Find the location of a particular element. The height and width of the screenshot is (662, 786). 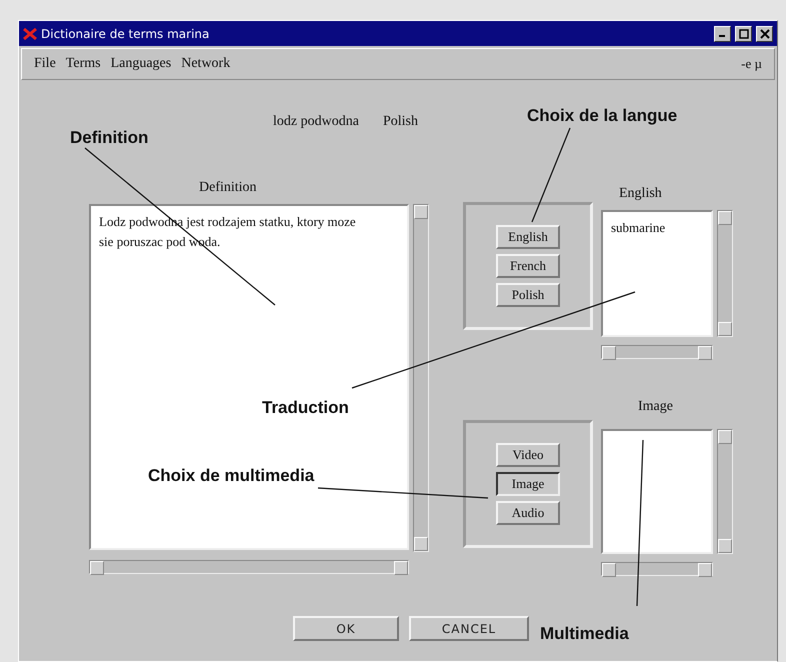

window-title: Dictionaire de terms marina is located at coordinates (125, 33).